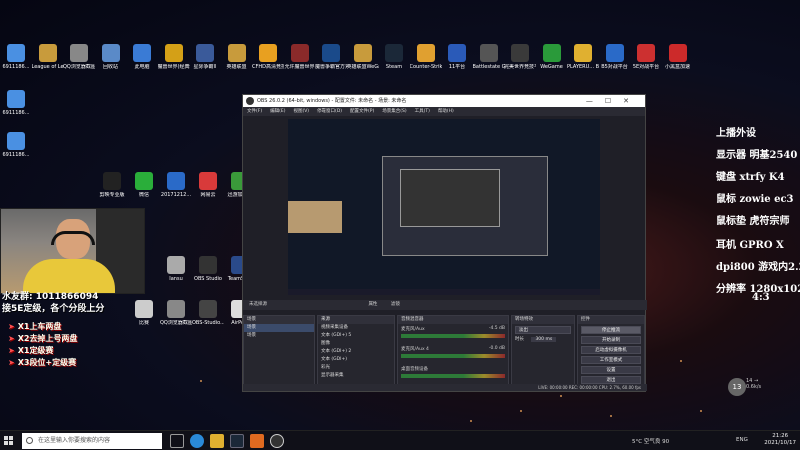  What do you see at coordinates (268, 57) in the screenshot?
I see `desktop-icon: CFHD高清竞技大区` at bounding box center [268, 57].